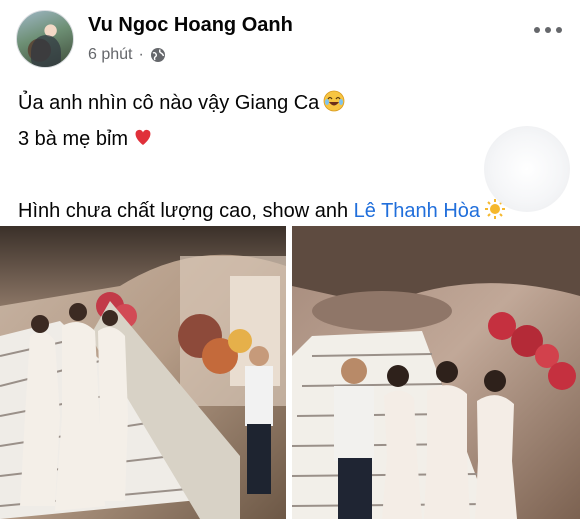 This screenshot has width=580, height=521. What do you see at coordinates (417, 211) in the screenshot?
I see `mention-link: Lê Thanh Hòa` at bounding box center [417, 211].